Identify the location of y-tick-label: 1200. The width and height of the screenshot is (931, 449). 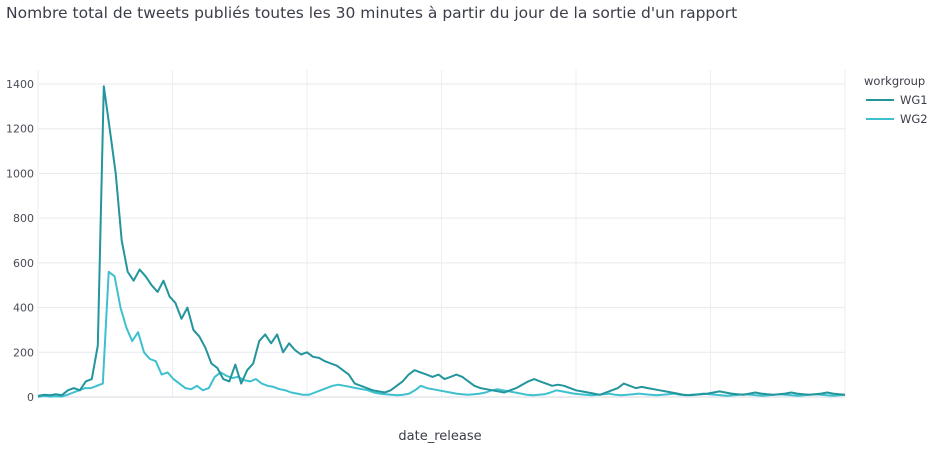
(20, 129).